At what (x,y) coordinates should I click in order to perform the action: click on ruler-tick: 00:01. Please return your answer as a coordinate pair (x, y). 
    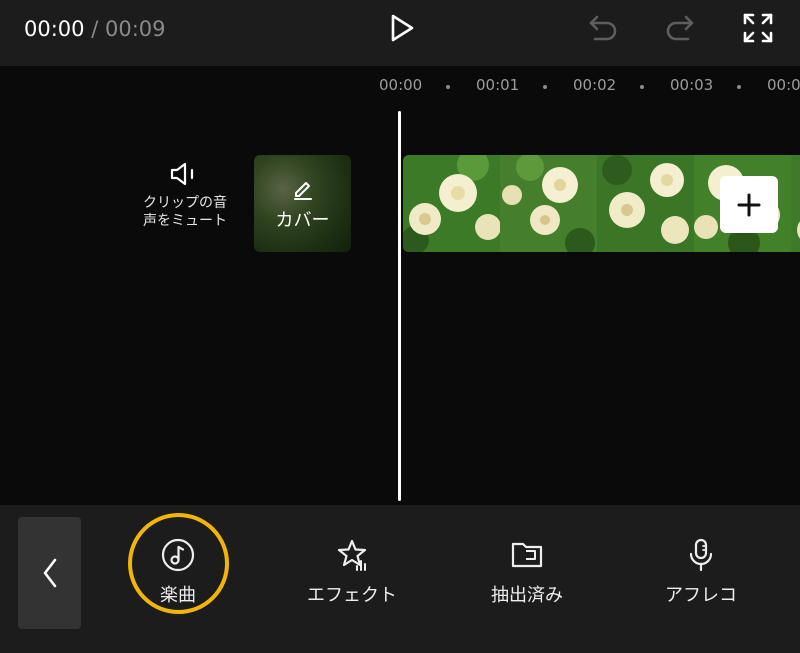
    Looking at the image, I should click on (498, 85).